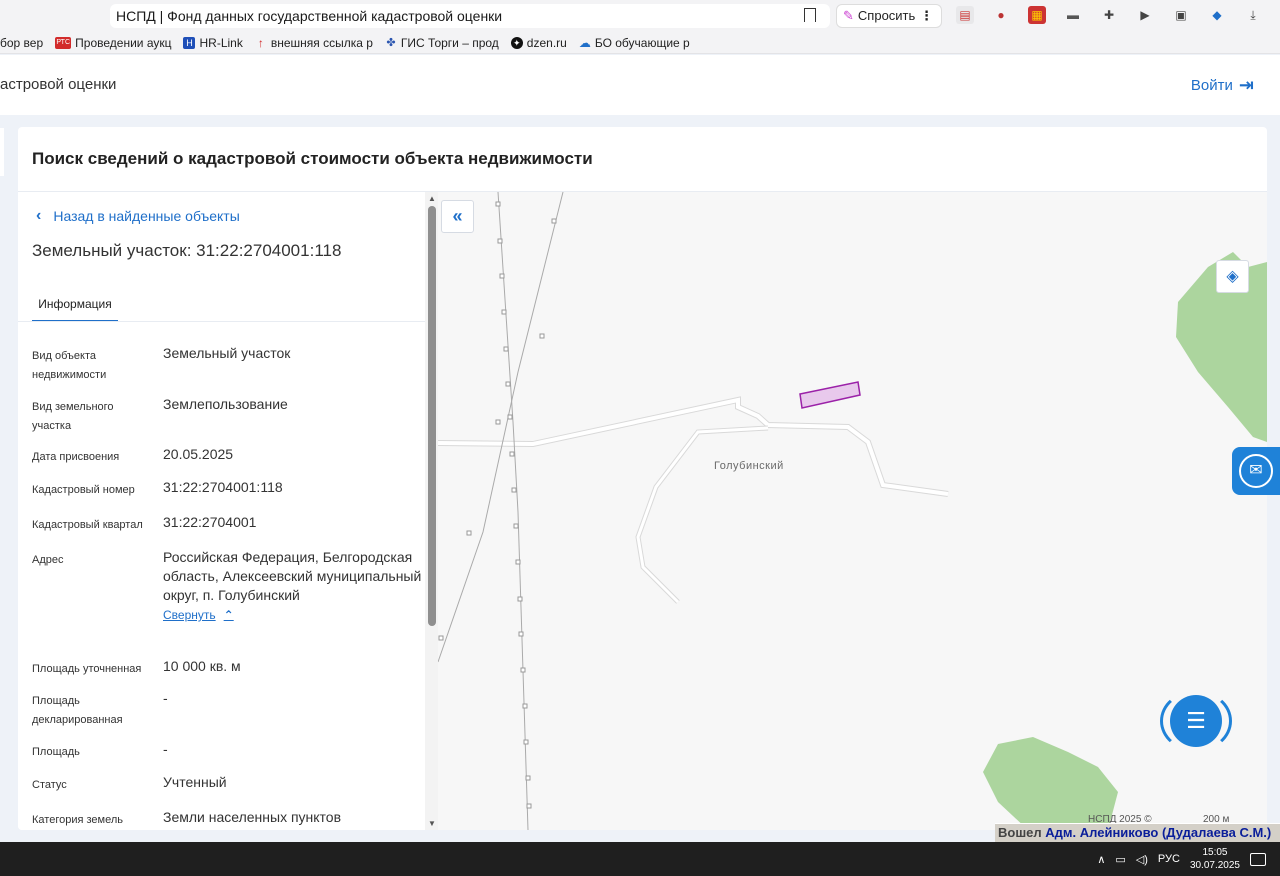 The height and width of the screenshot is (876, 1280). I want to click on back-to-results-link: ‹ Назад в найденные объекты, so click(138, 216).